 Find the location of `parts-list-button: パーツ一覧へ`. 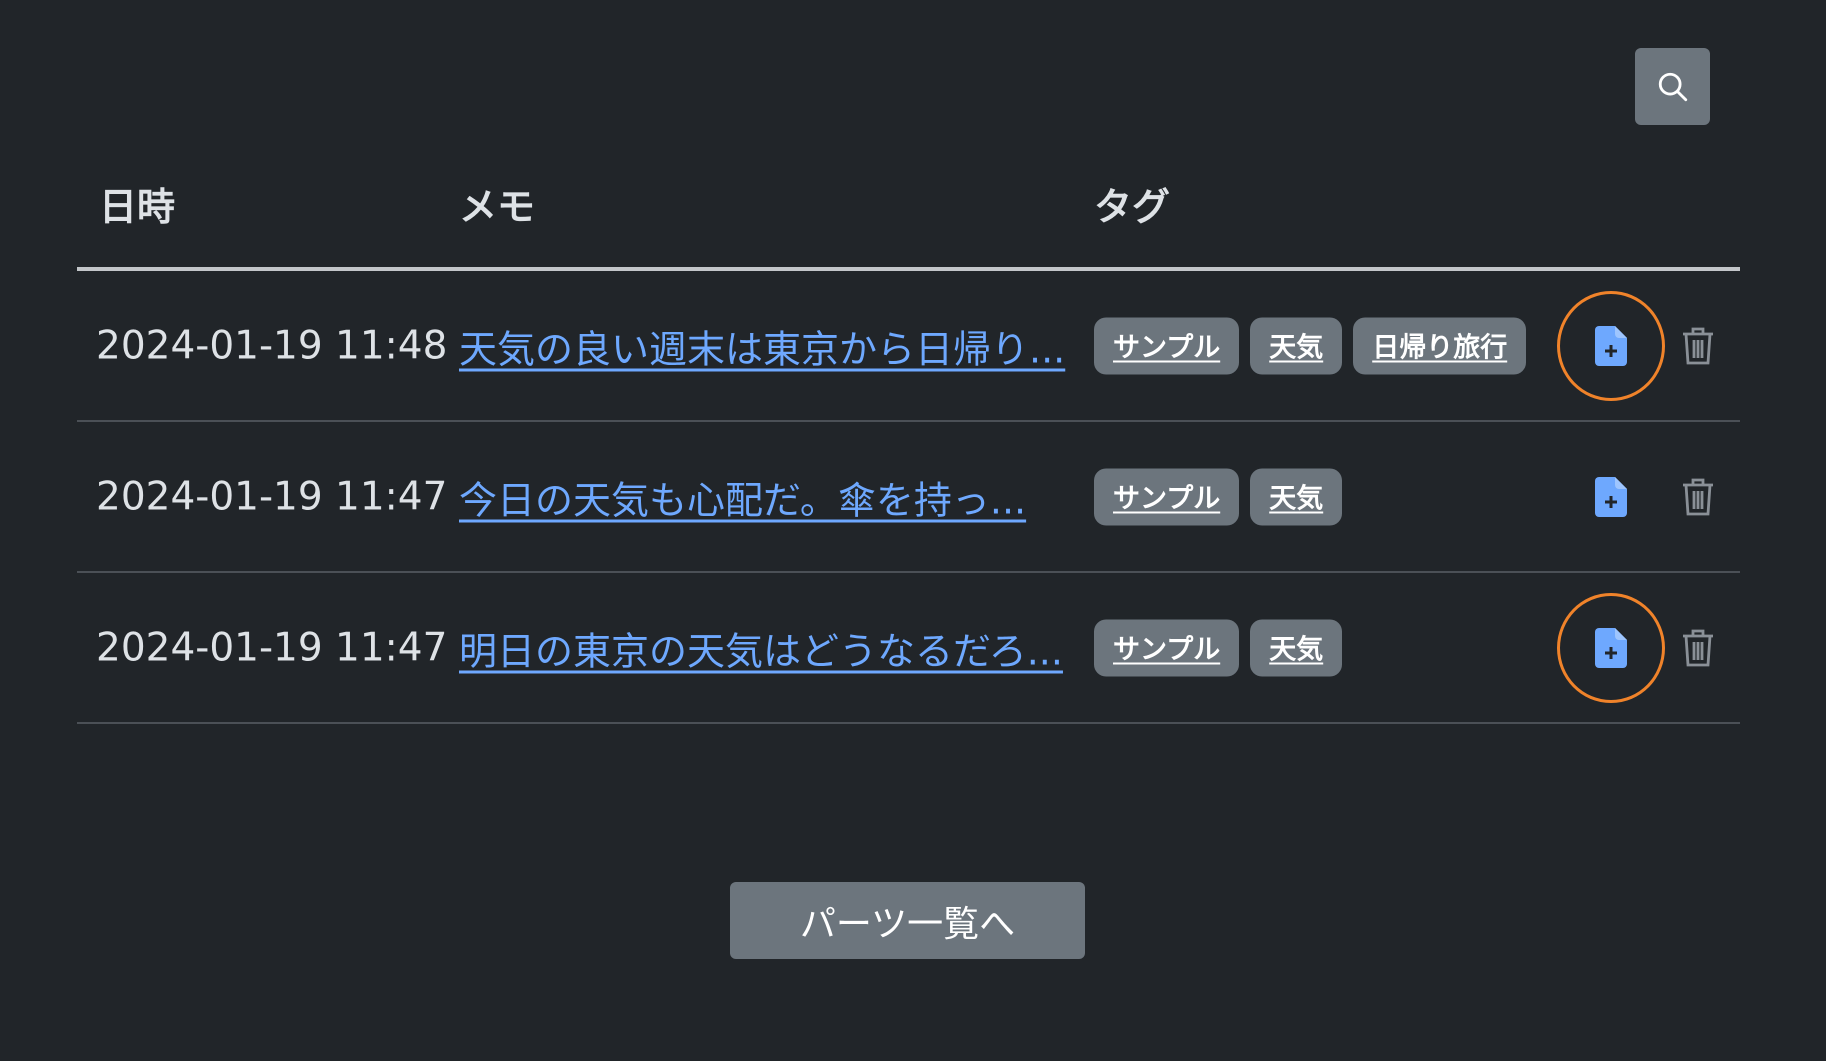

parts-list-button: パーツ一覧へ is located at coordinates (907, 920).